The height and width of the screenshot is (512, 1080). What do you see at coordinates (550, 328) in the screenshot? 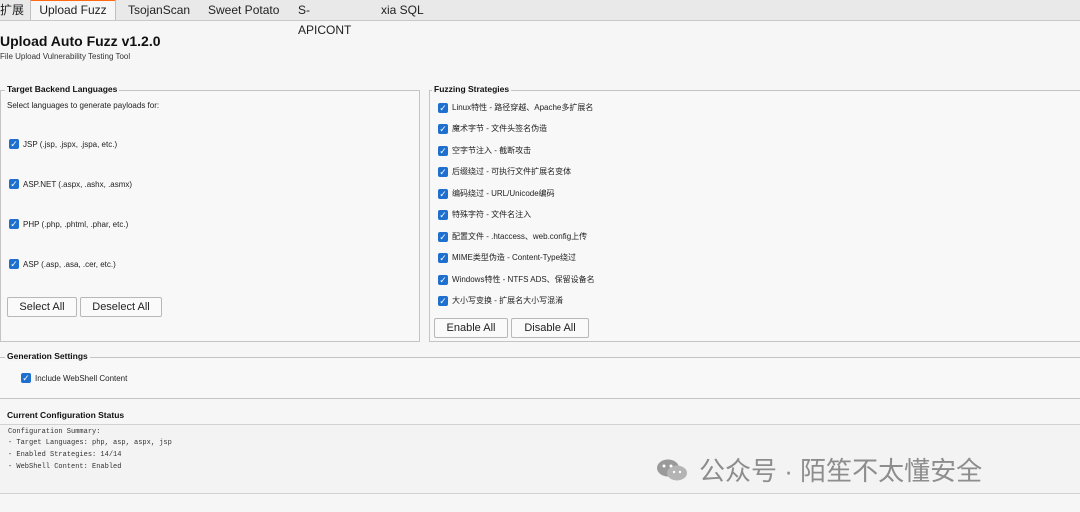
I see `disable-all-button: Disable All` at bounding box center [550, 328].